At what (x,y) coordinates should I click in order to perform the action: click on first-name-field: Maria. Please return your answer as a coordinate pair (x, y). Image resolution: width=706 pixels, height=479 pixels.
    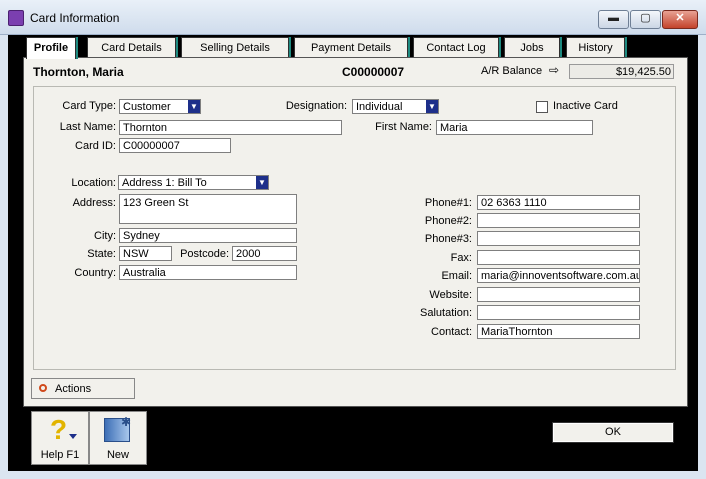
    Looking at the image, I should click on (514, 127).